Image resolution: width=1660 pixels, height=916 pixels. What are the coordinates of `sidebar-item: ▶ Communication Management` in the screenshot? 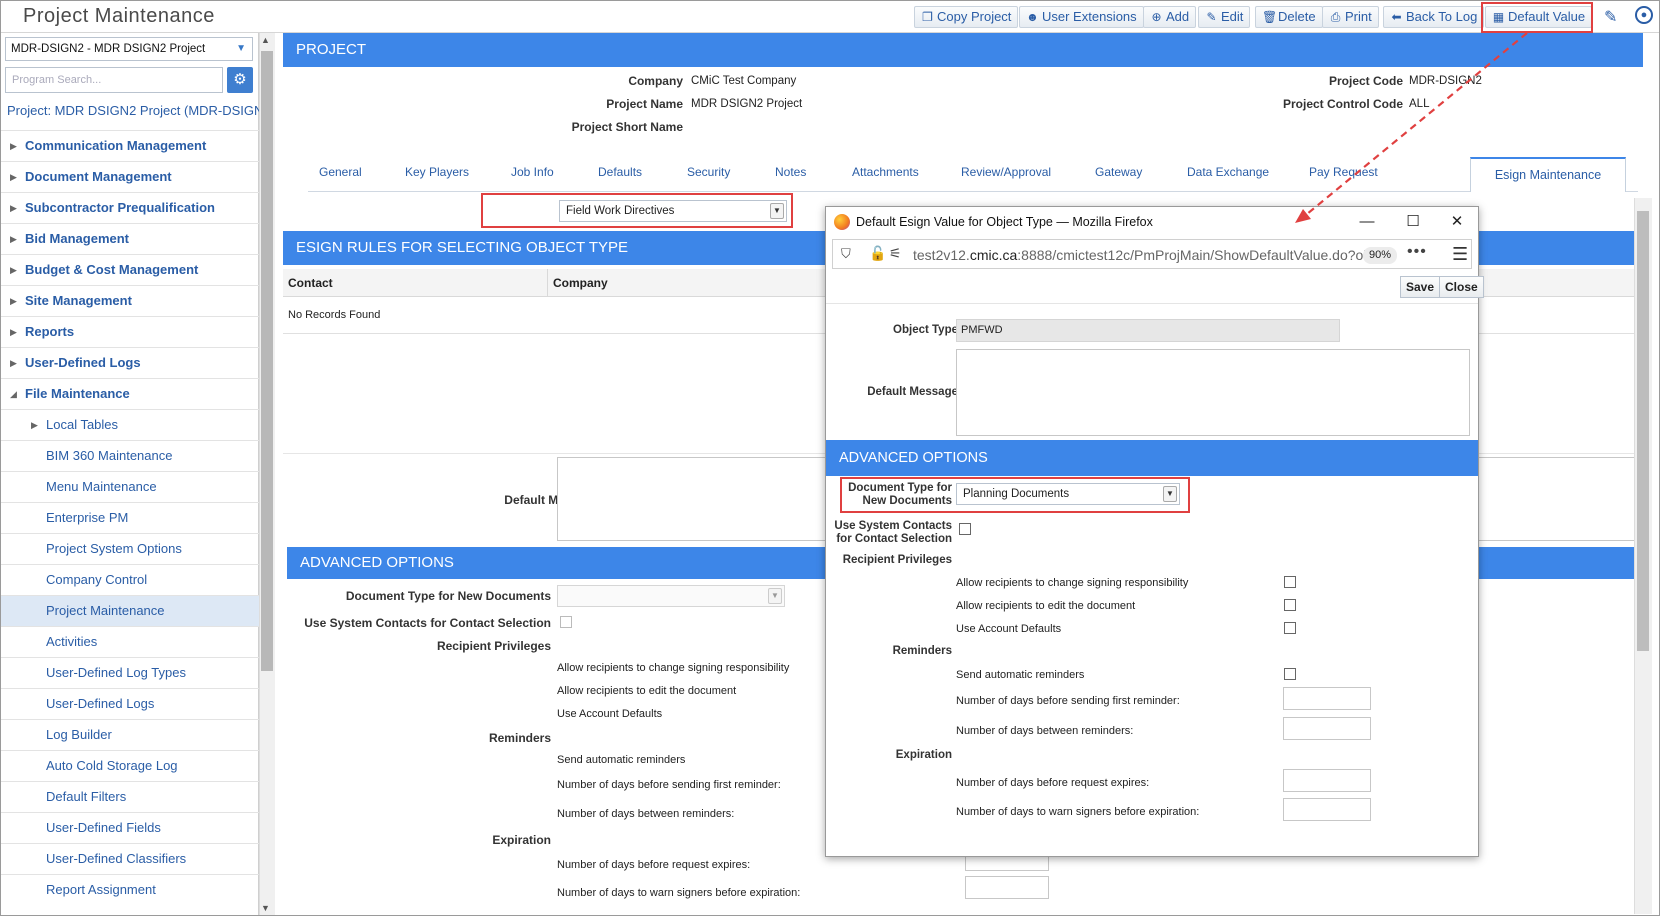 It's located at (130, 145).